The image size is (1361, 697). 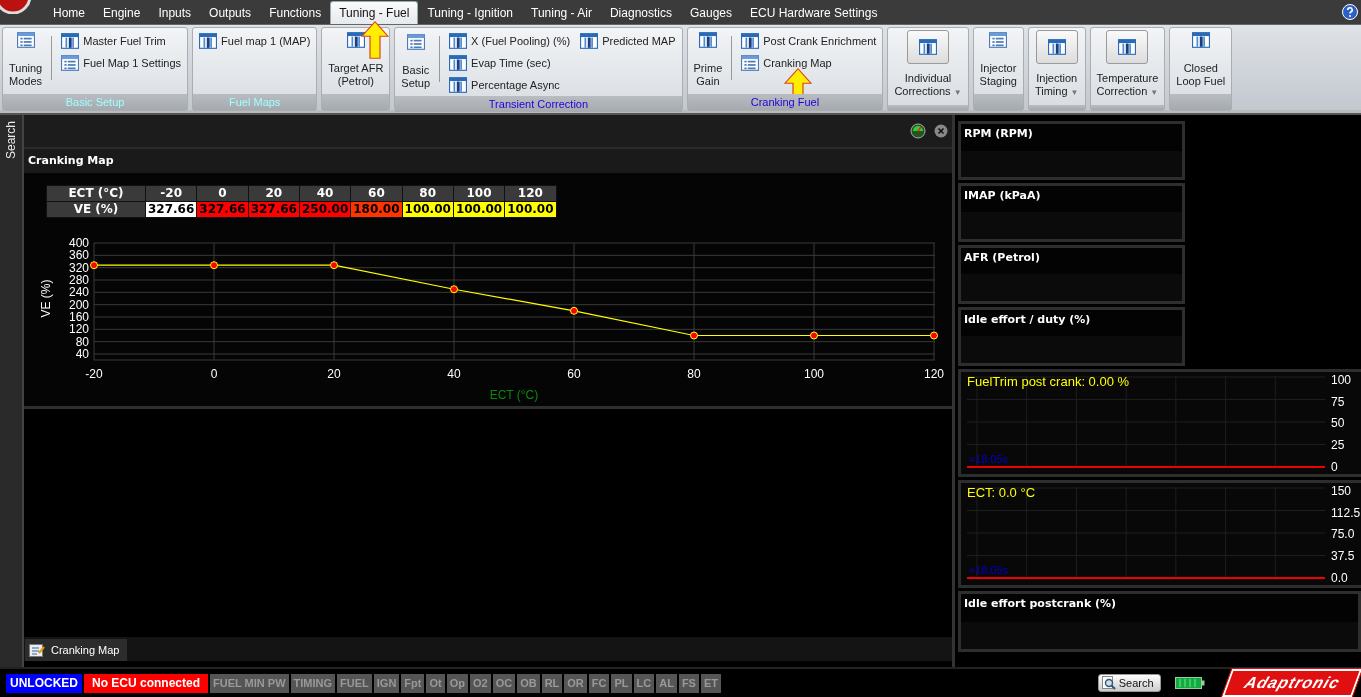 What do you see at coordinates (78, 255) in the screenshot?
I see `y-tick-label: 360` at bounding box center [78, 255].